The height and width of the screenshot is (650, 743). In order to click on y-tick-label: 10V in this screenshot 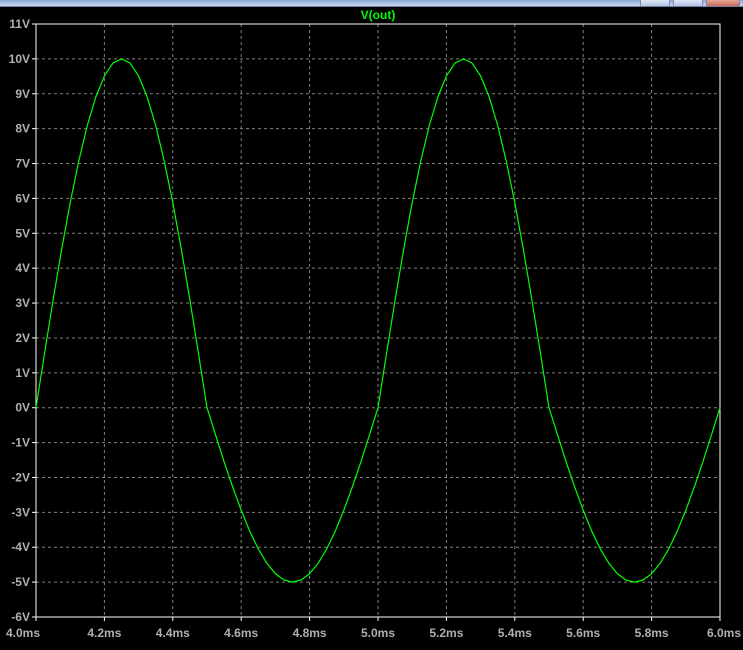, I will do `click(19, 59)`.